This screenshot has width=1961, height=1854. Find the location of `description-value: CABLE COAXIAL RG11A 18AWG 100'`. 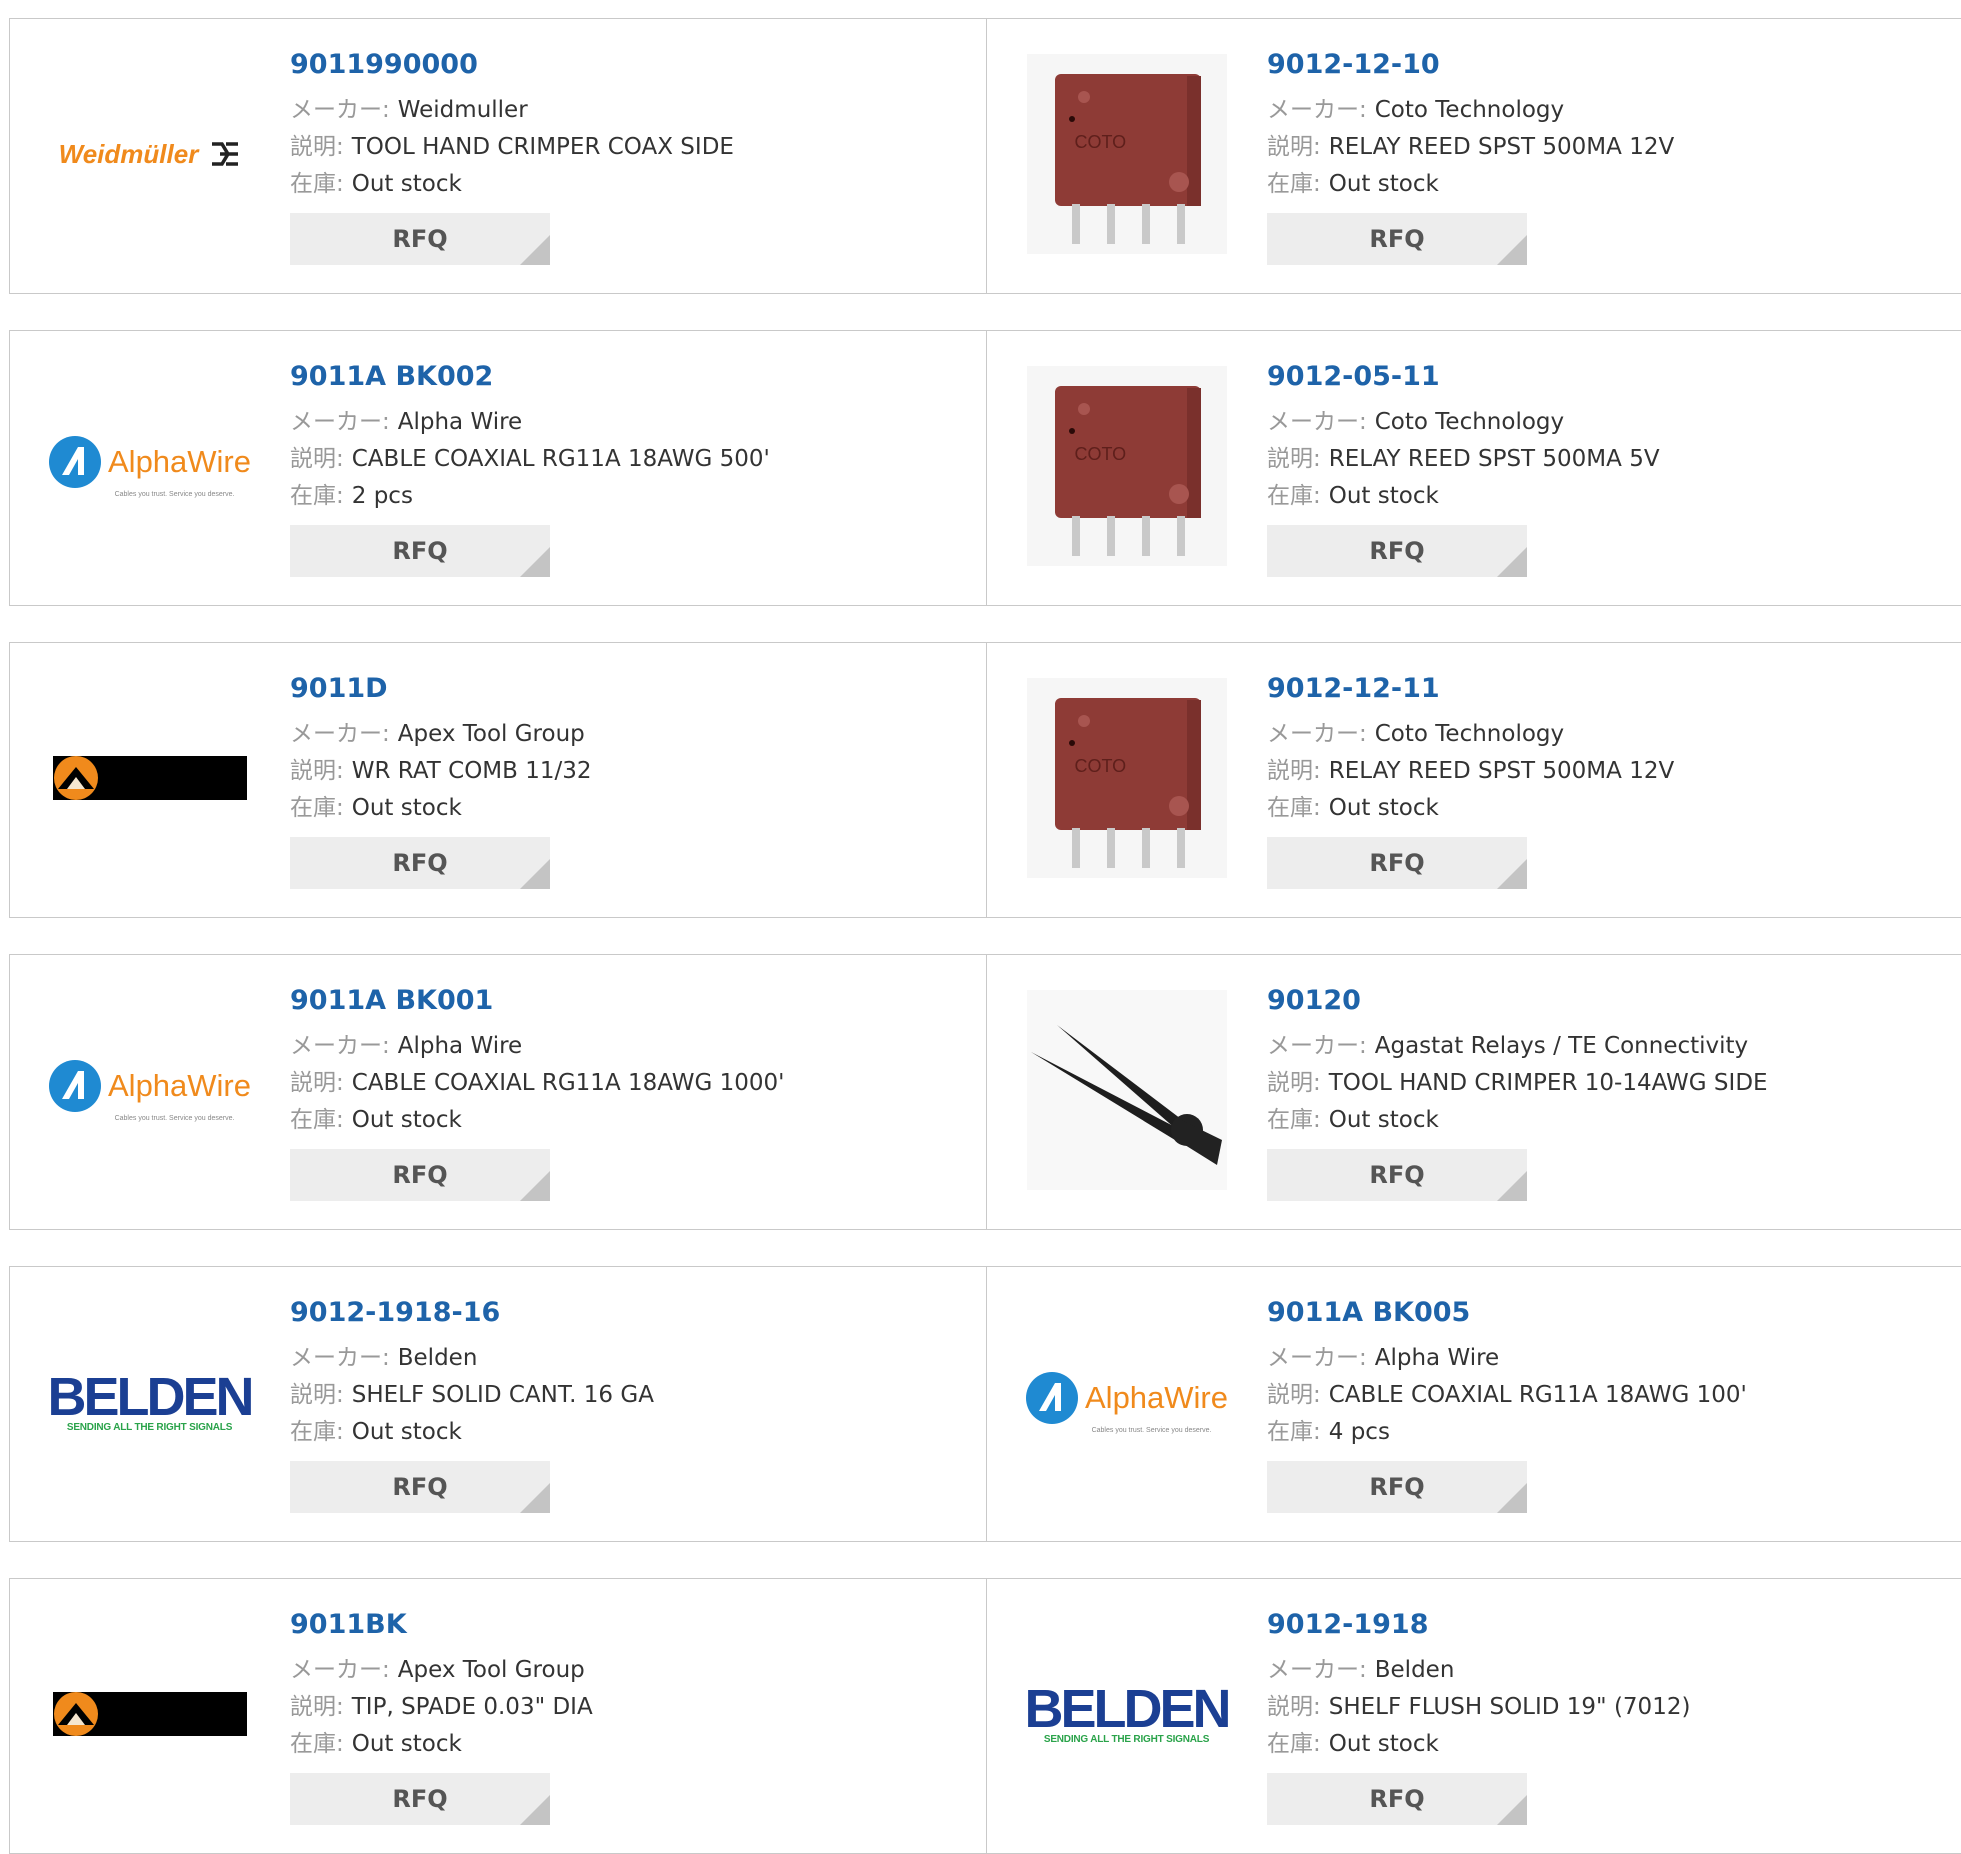

description-value: CABLE COAXIAL RG11A 18AWG 100' is located at coordinates (1537, 1395).